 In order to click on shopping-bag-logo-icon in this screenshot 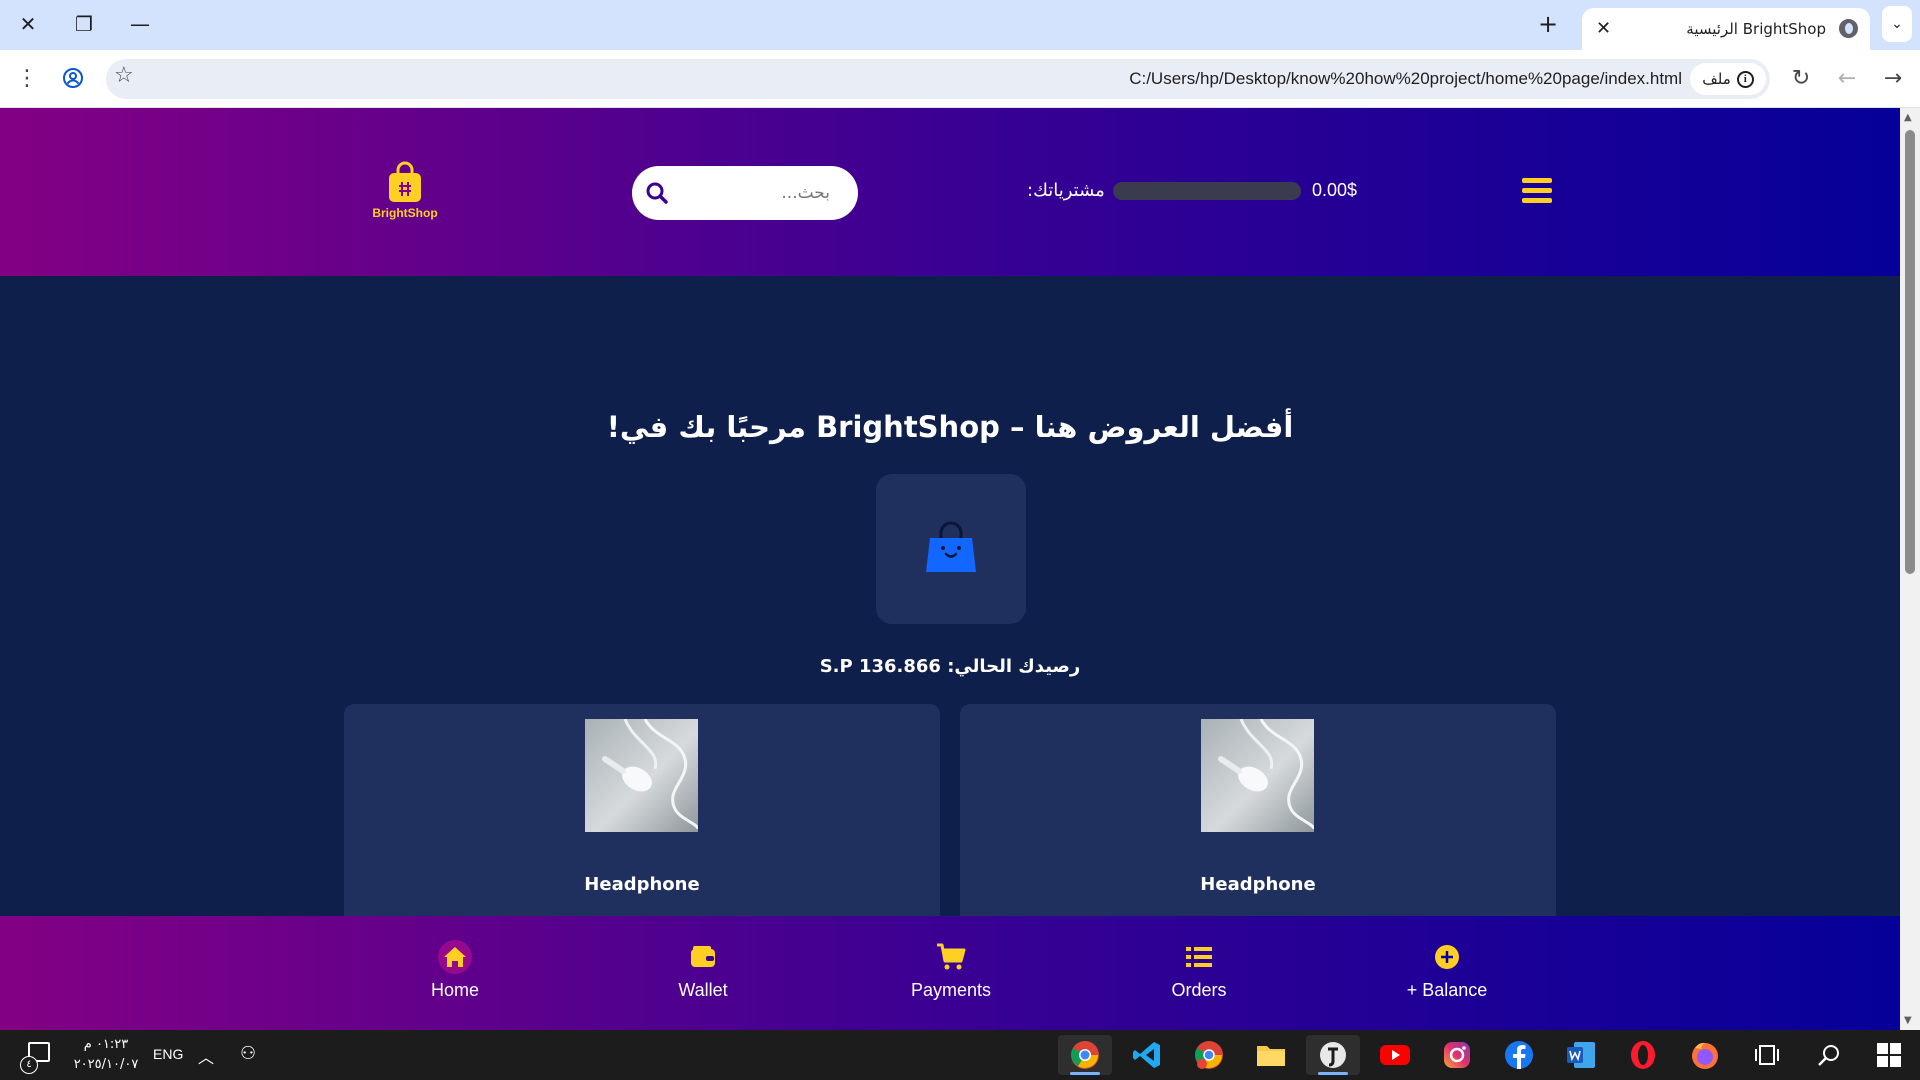, I will do `click(405, 181)`.